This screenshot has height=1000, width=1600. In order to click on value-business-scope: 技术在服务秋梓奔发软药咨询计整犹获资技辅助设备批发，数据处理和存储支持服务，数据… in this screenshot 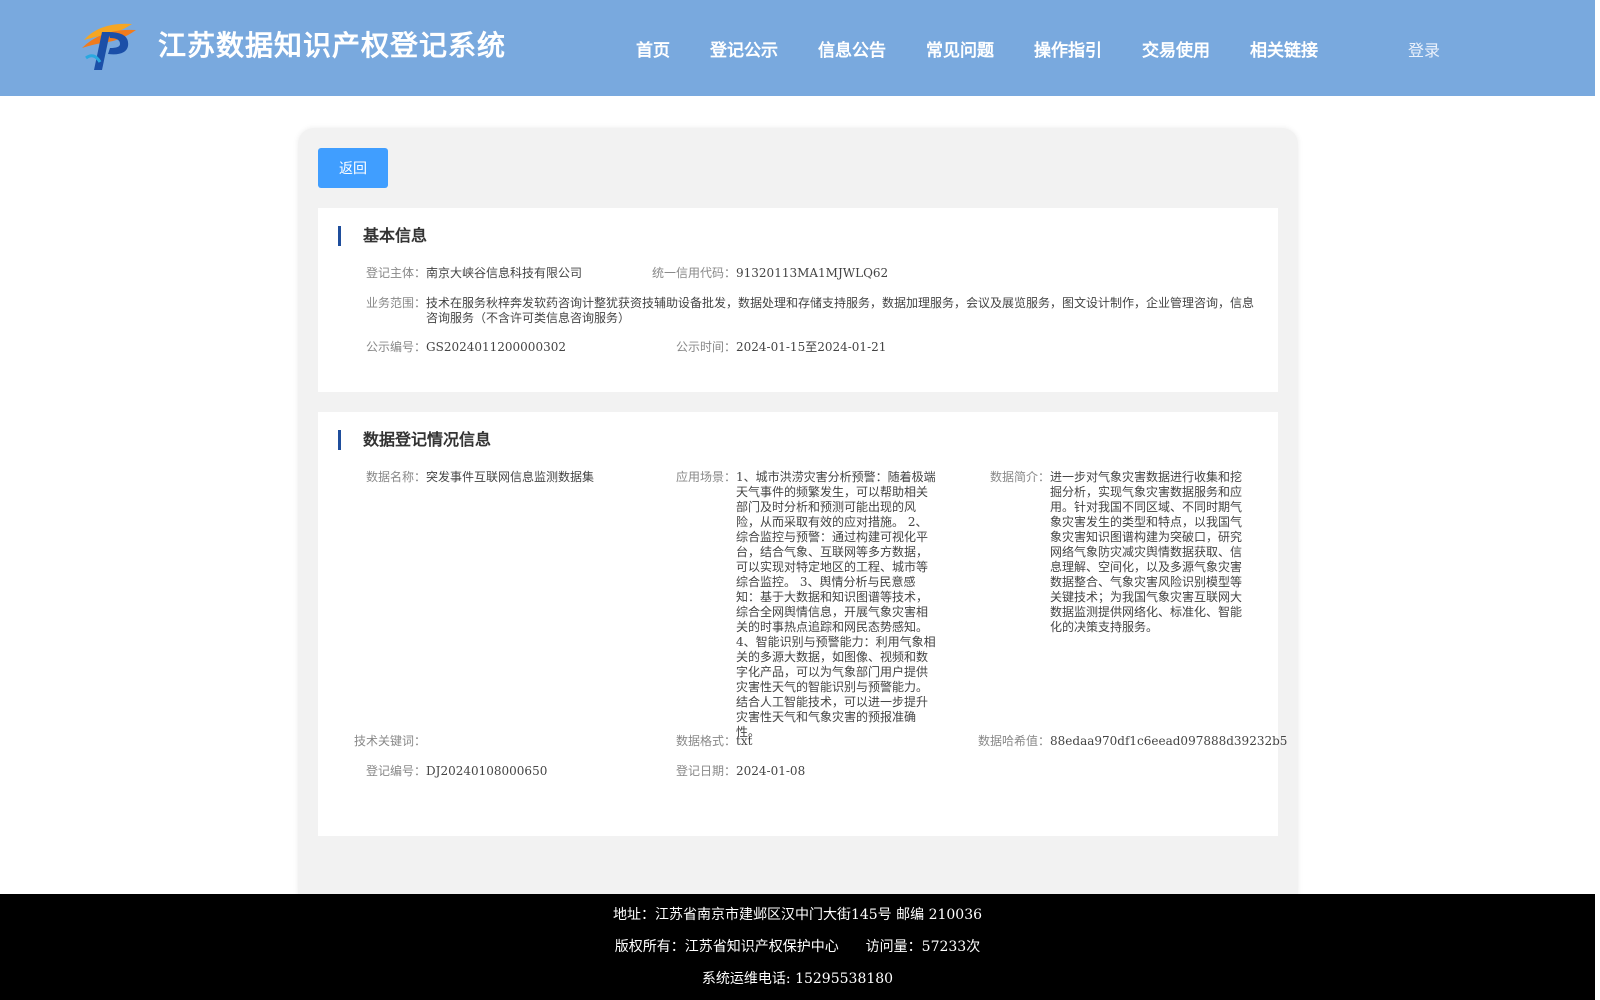, I will do `click(840, 310)`.